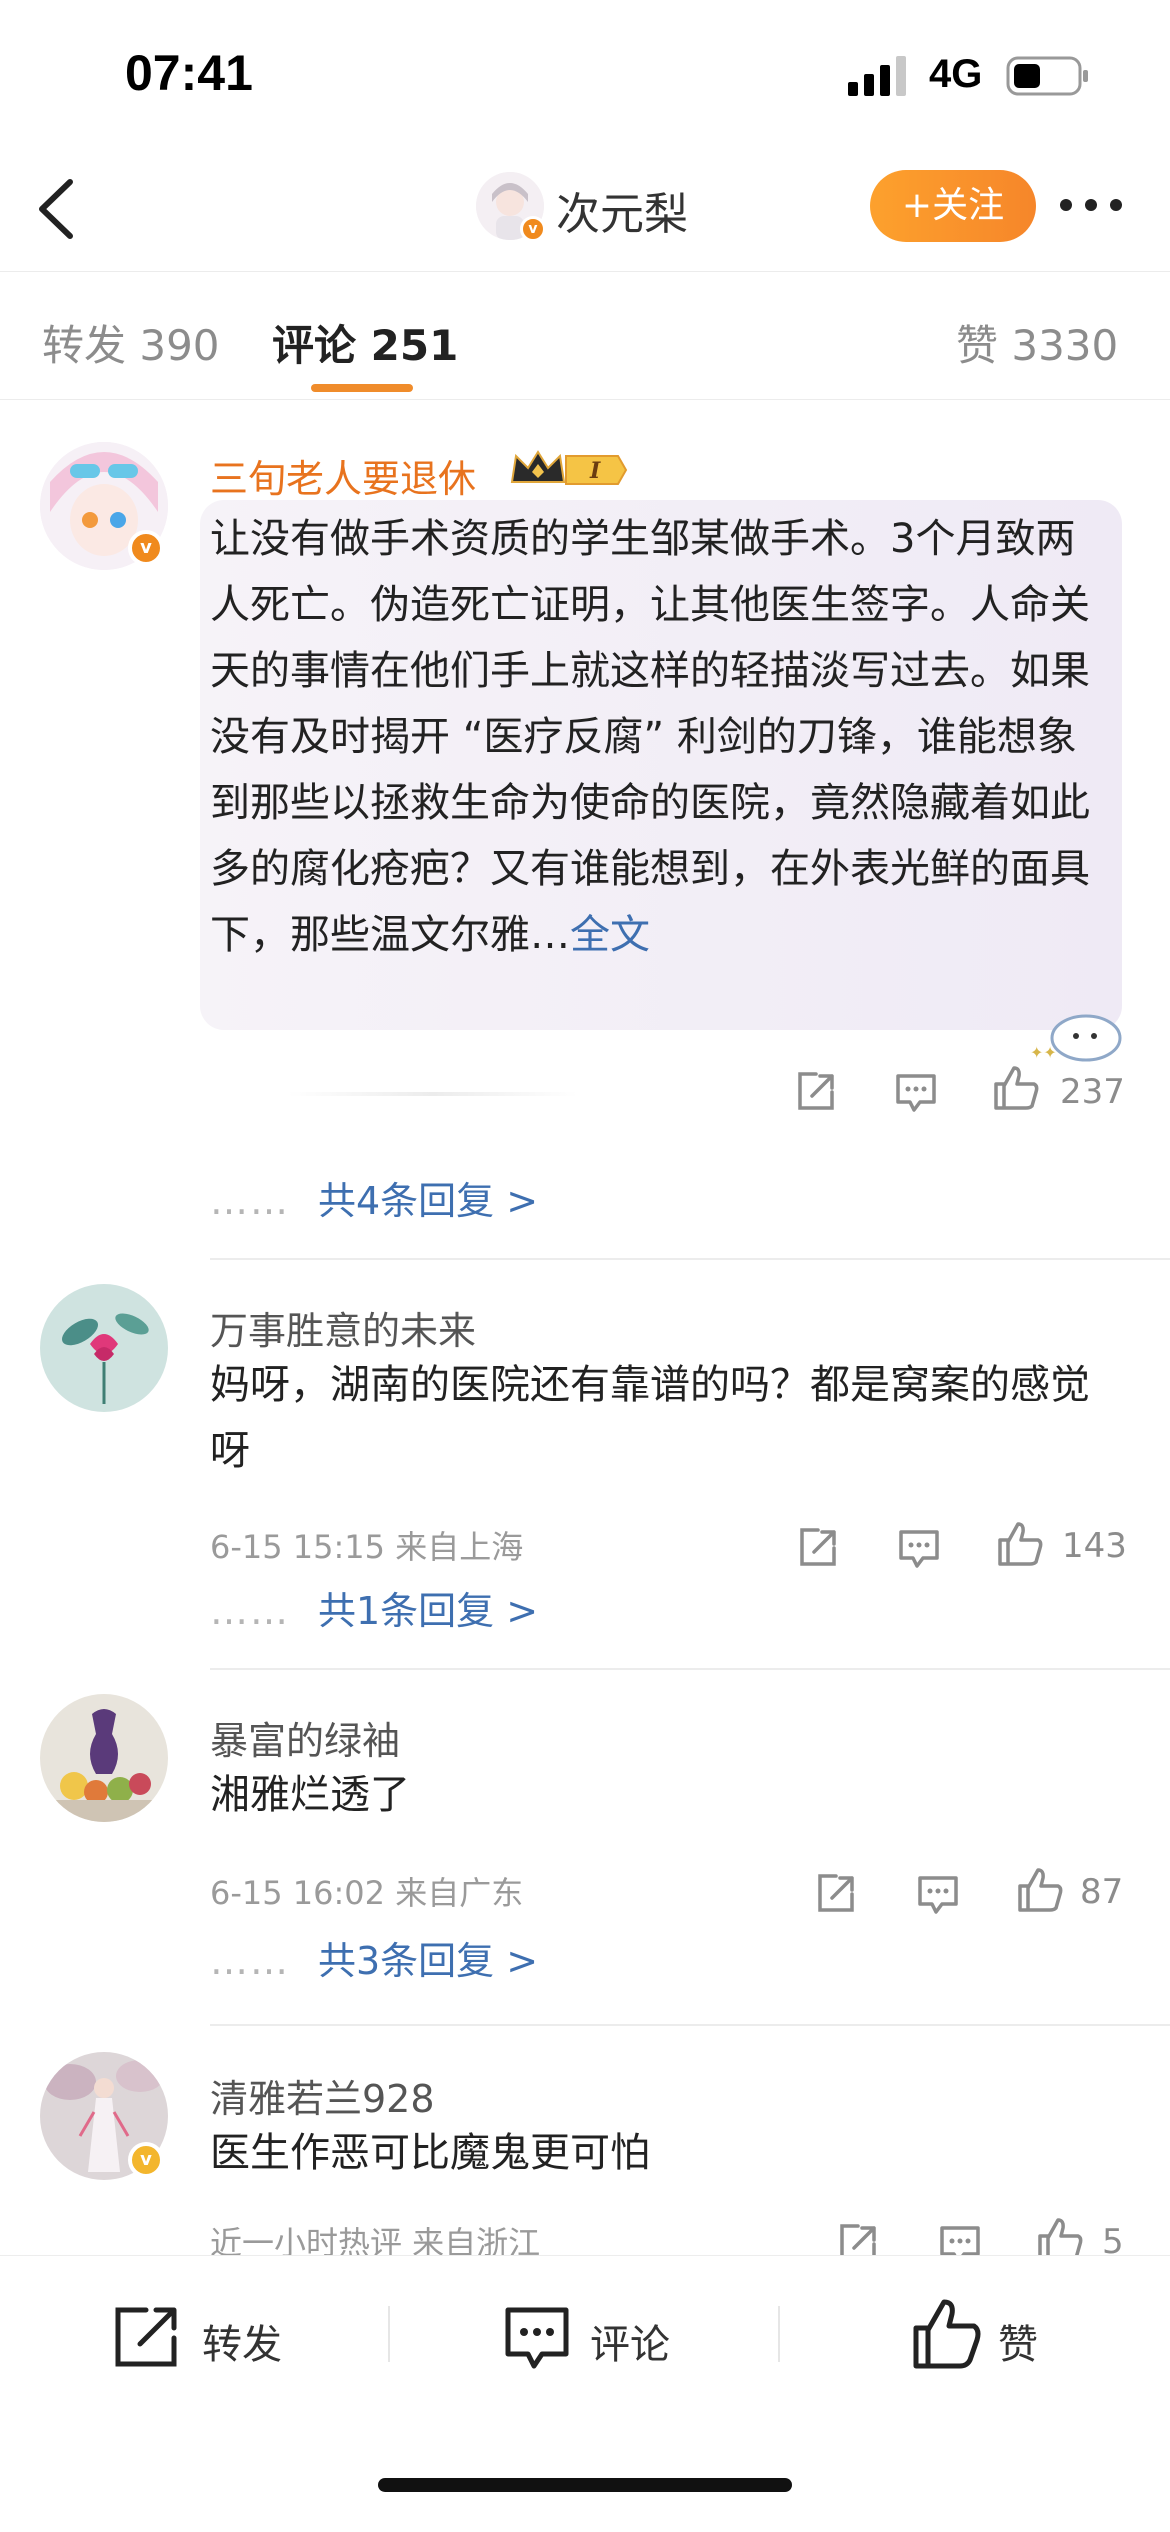  Describe the element at coordinates (365, 342) in the screenshot. I see `tab-comments: 评论 251` at that location.